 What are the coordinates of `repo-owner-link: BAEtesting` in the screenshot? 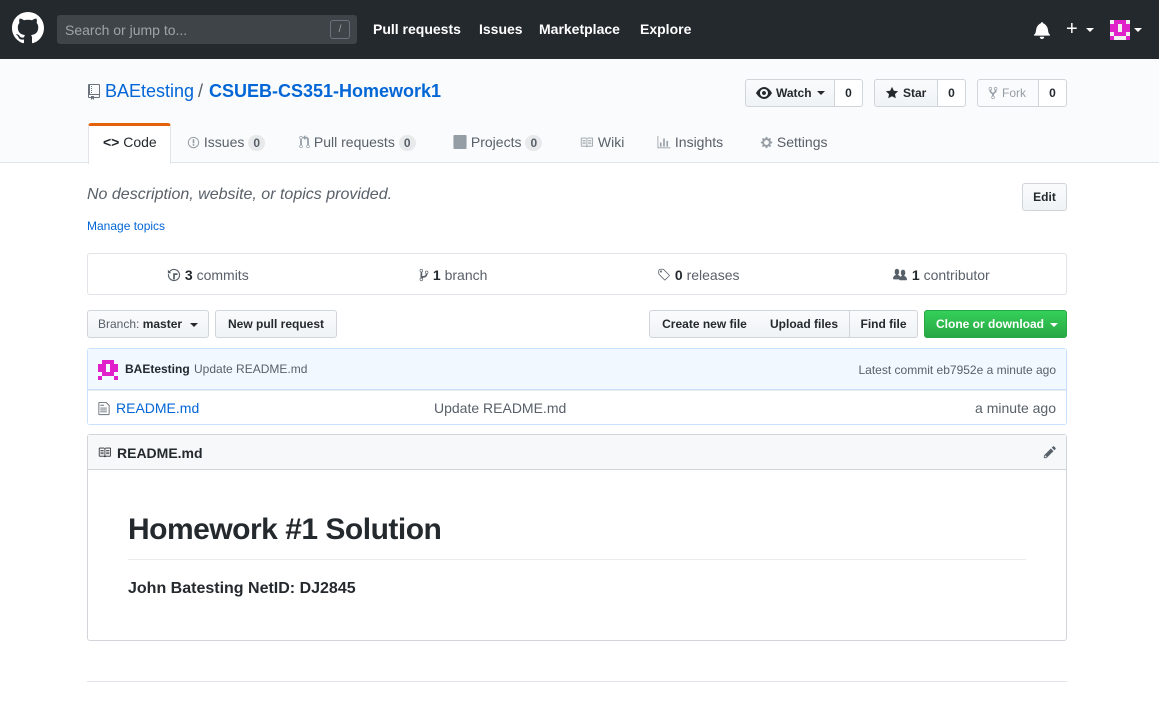 It's located at (149, 91).